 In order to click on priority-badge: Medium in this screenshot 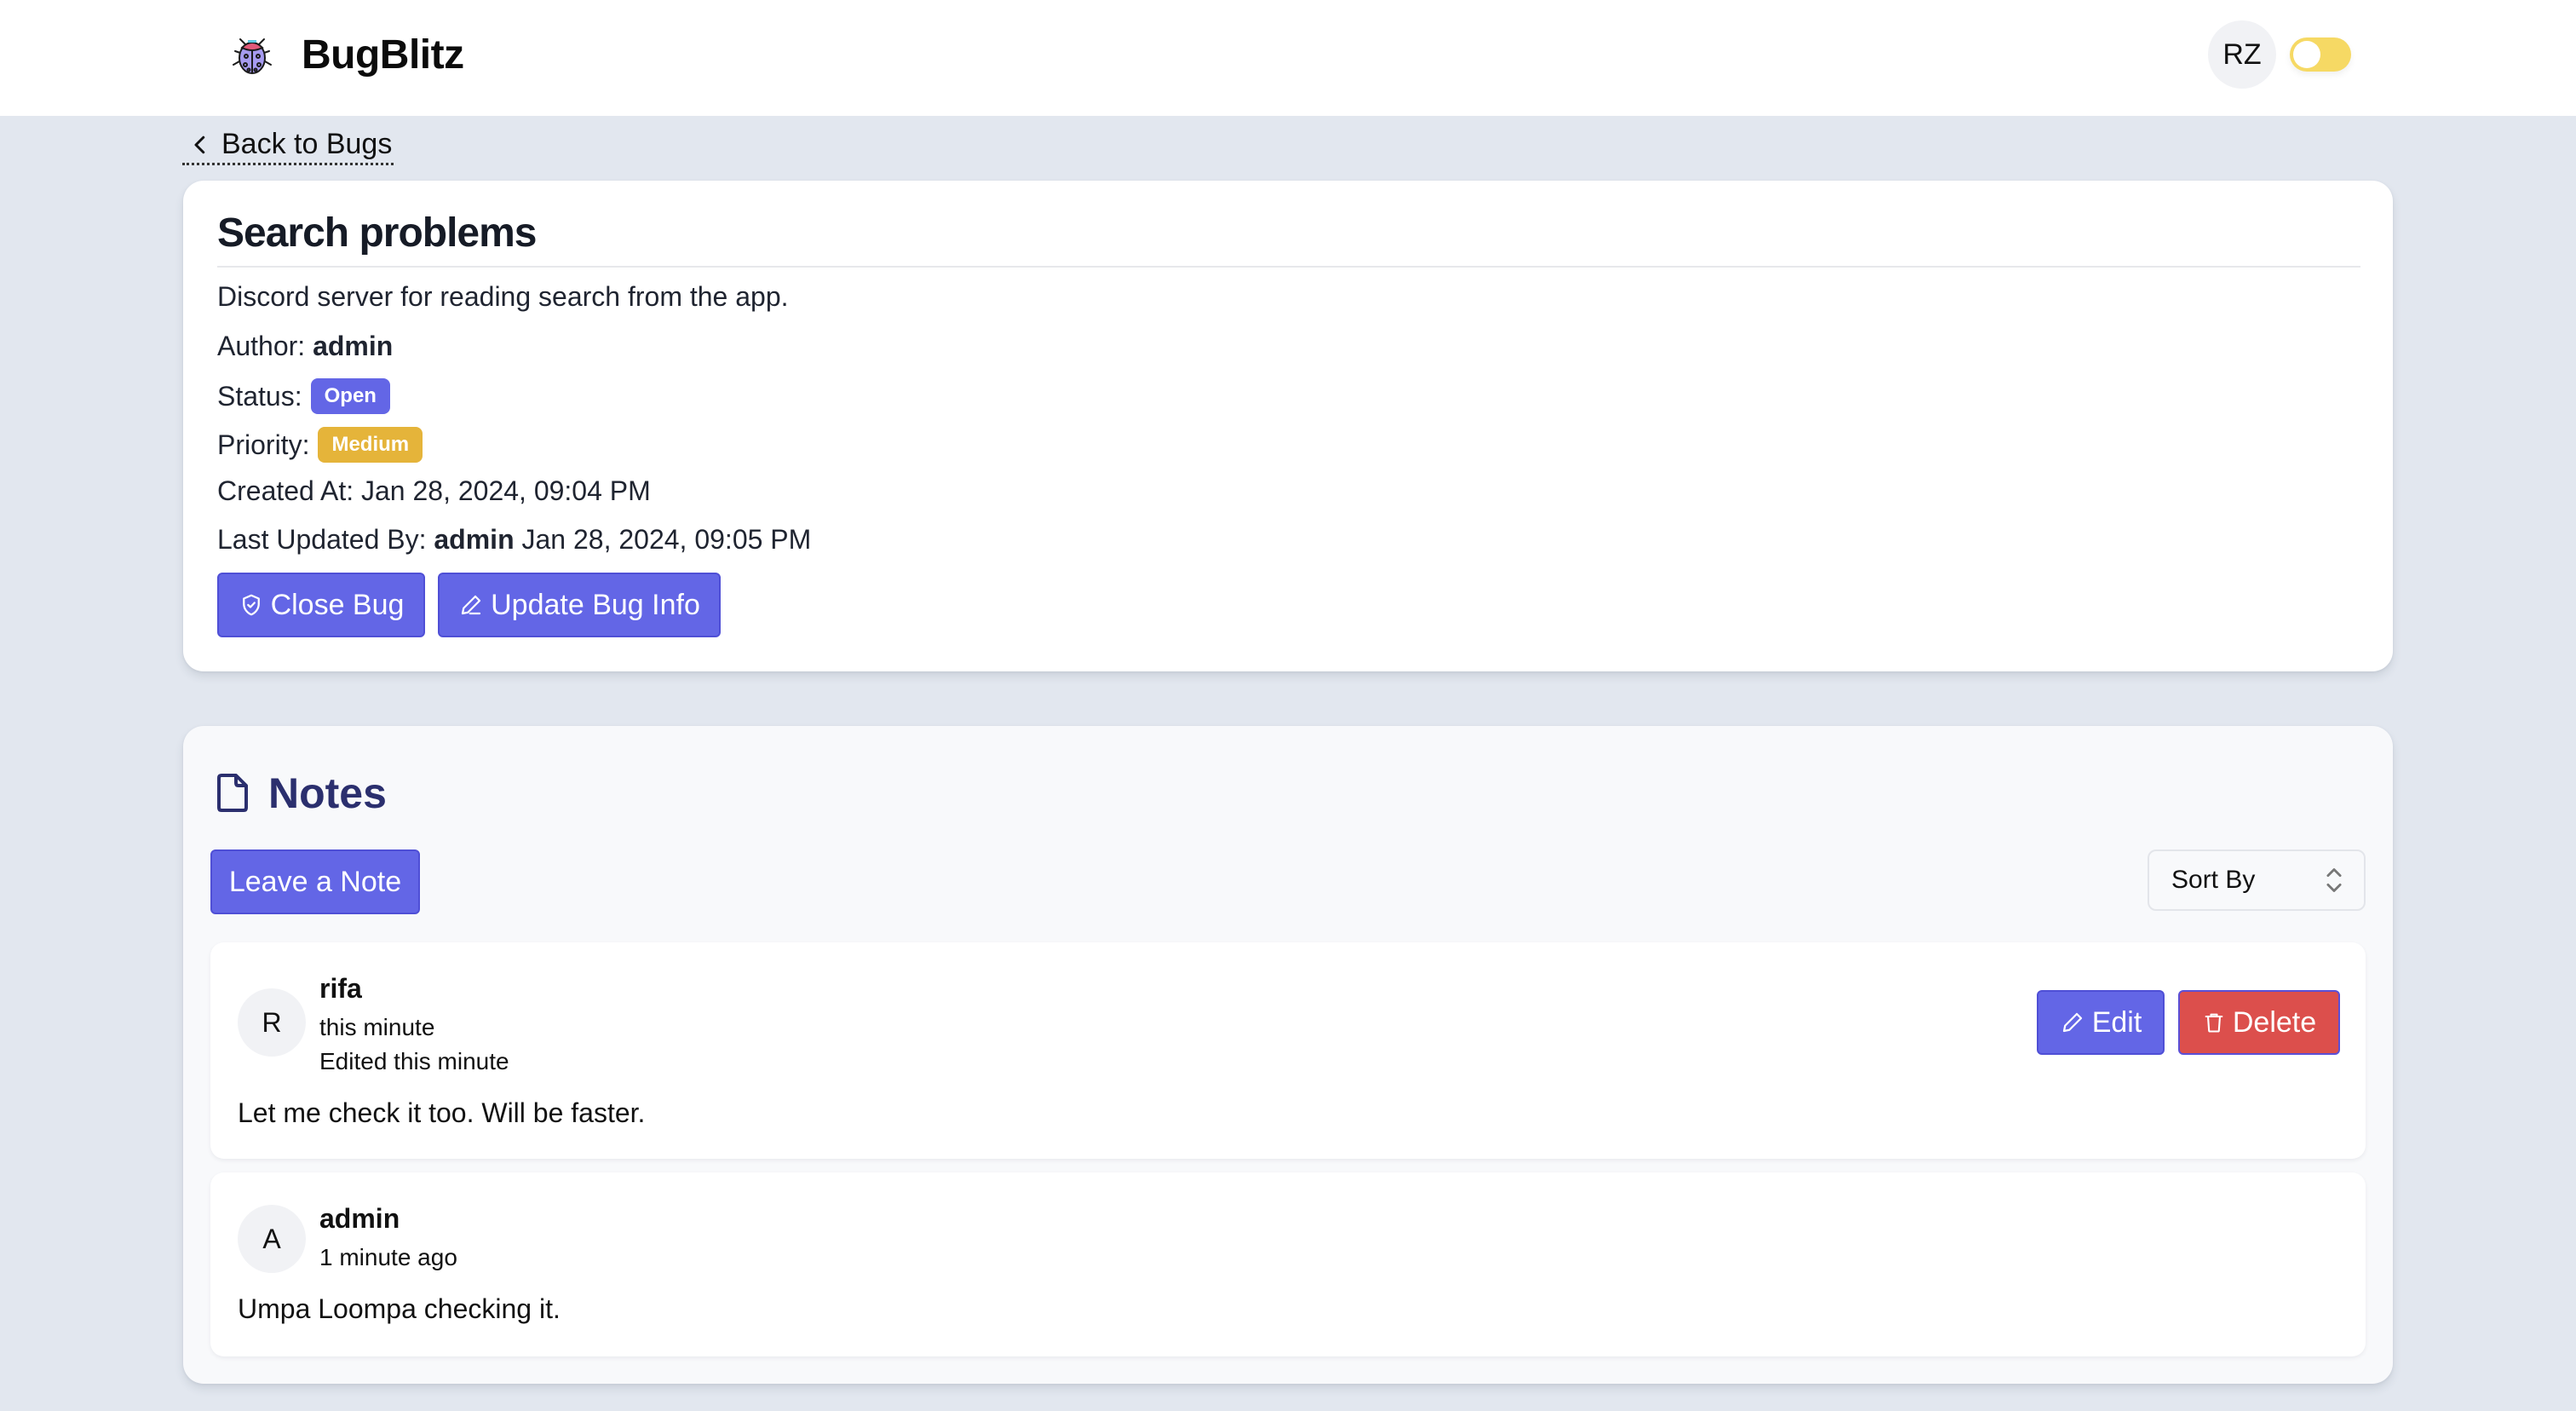, I will do `click(371, 445)`.